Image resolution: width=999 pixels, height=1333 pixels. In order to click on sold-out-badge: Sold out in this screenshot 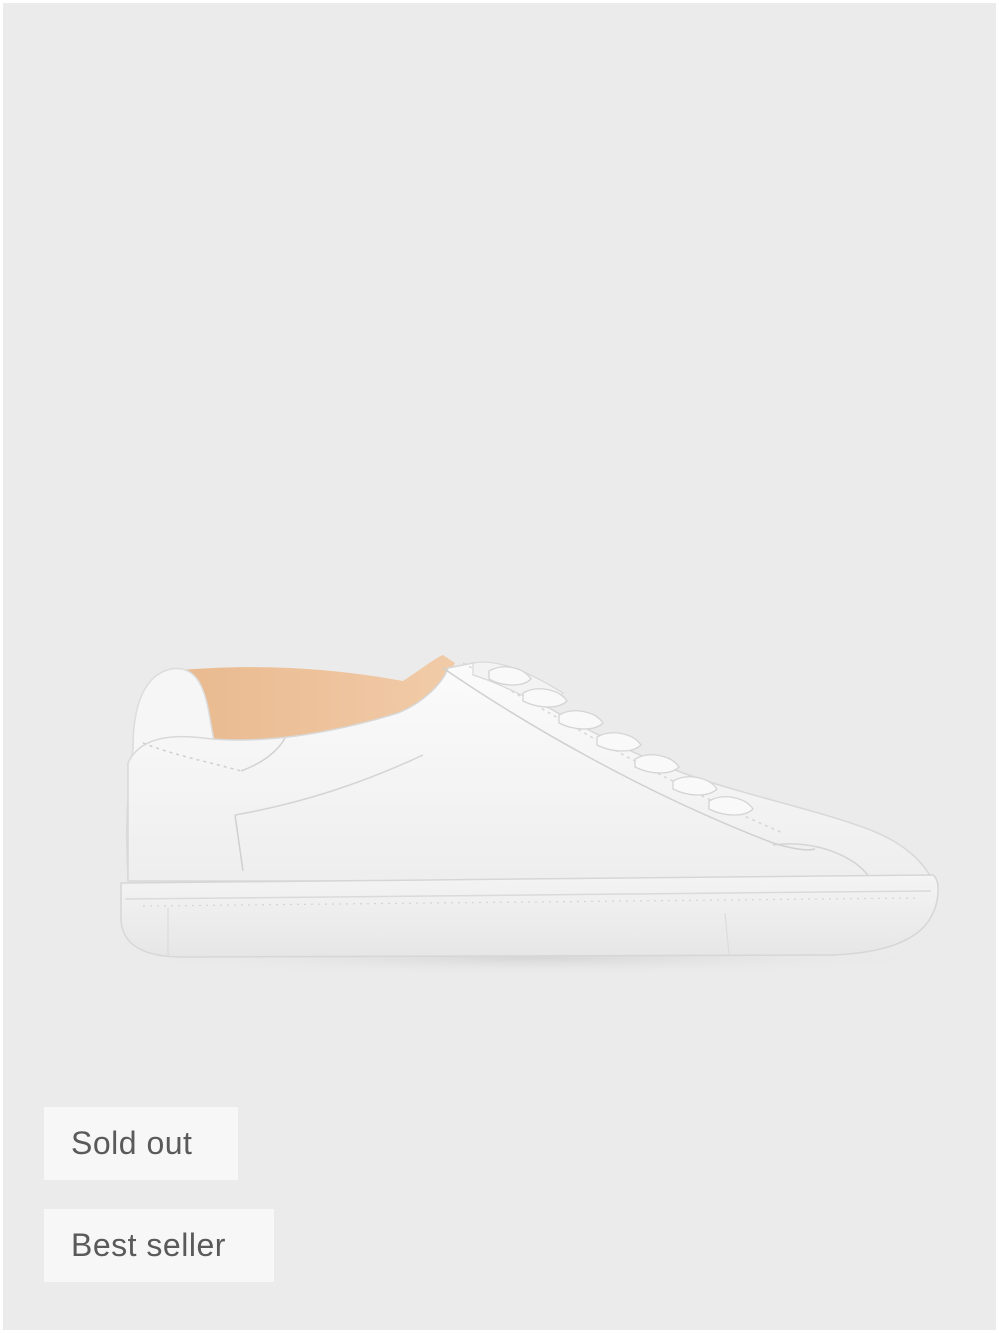, I will do `click(141, 1143)`.